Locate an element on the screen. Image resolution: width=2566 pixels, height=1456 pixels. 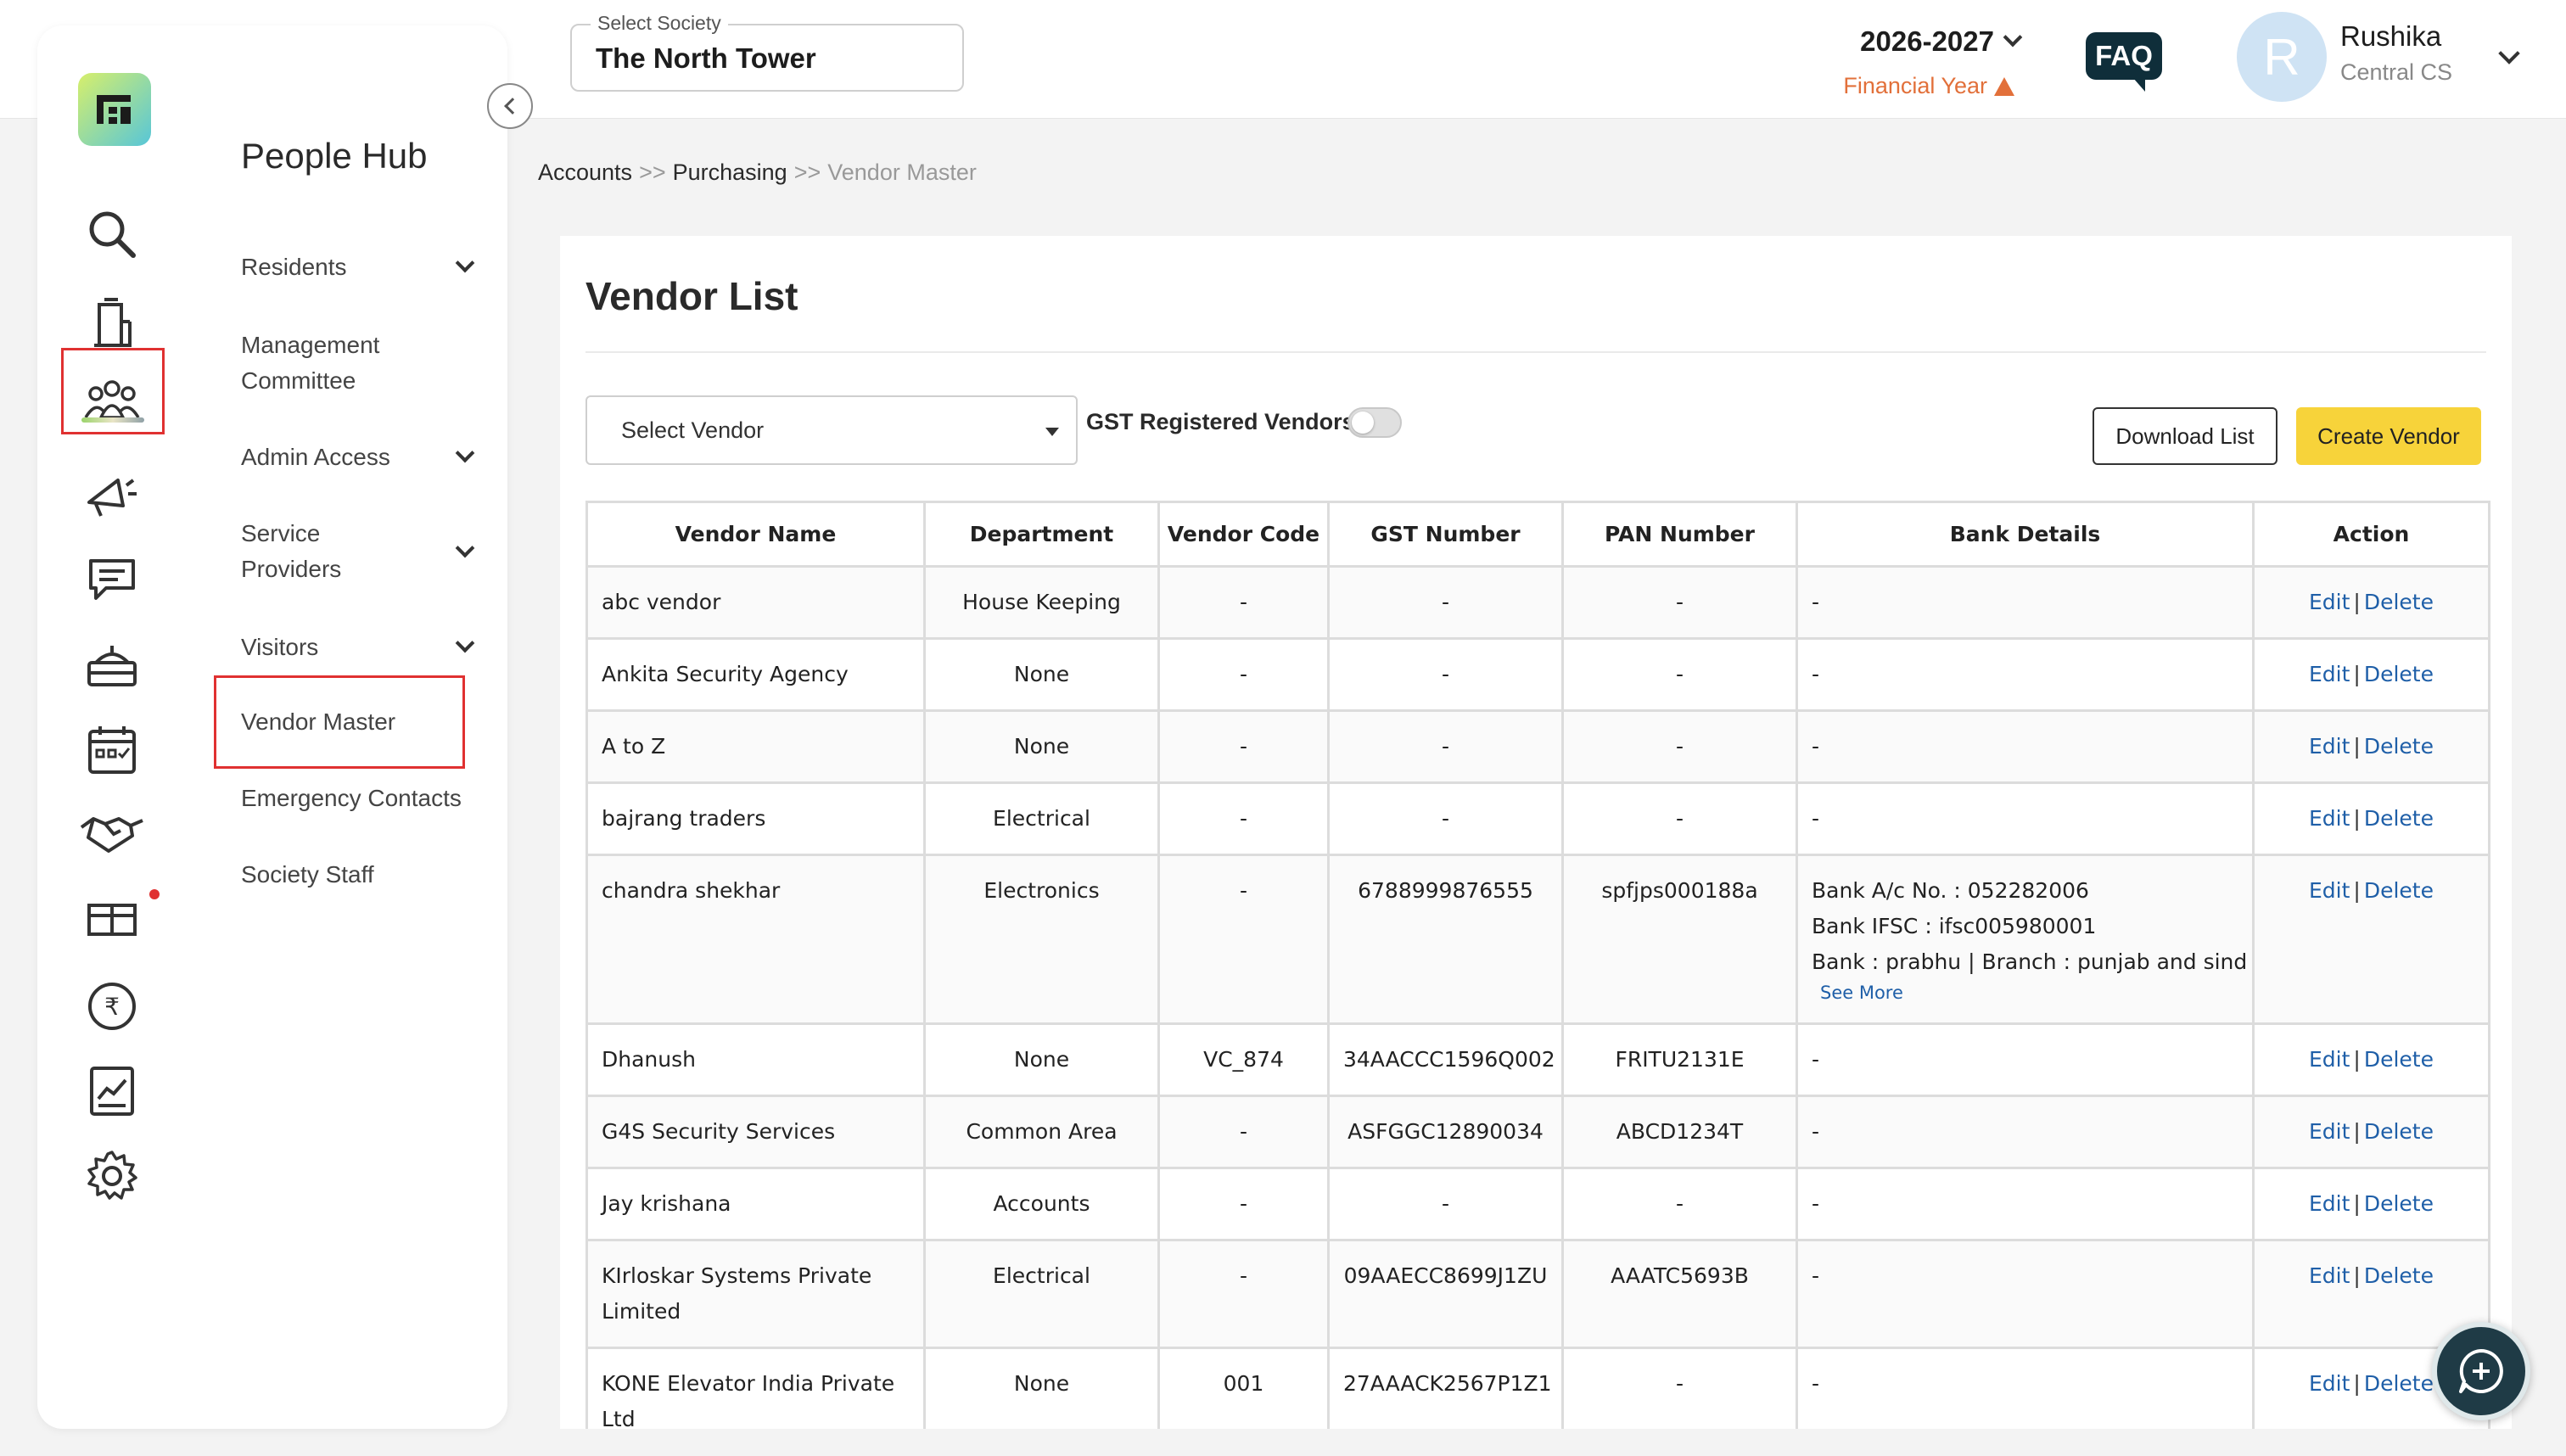
amenity-icon is located at coordinates (112, 665).